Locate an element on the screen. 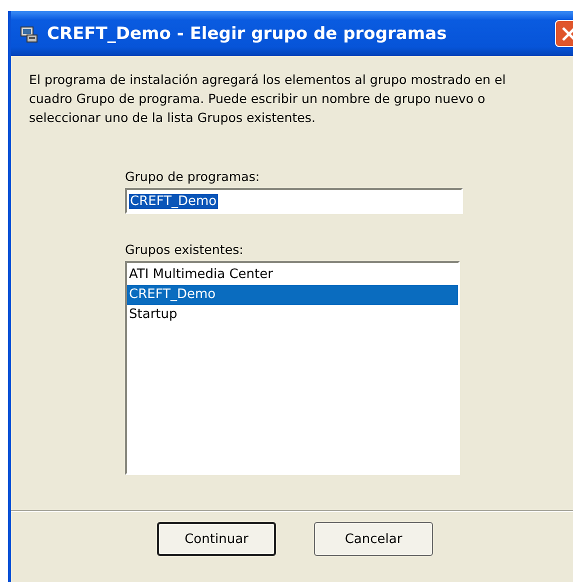  list-label: Grupos existentes: is located at coordinates (184, 249).